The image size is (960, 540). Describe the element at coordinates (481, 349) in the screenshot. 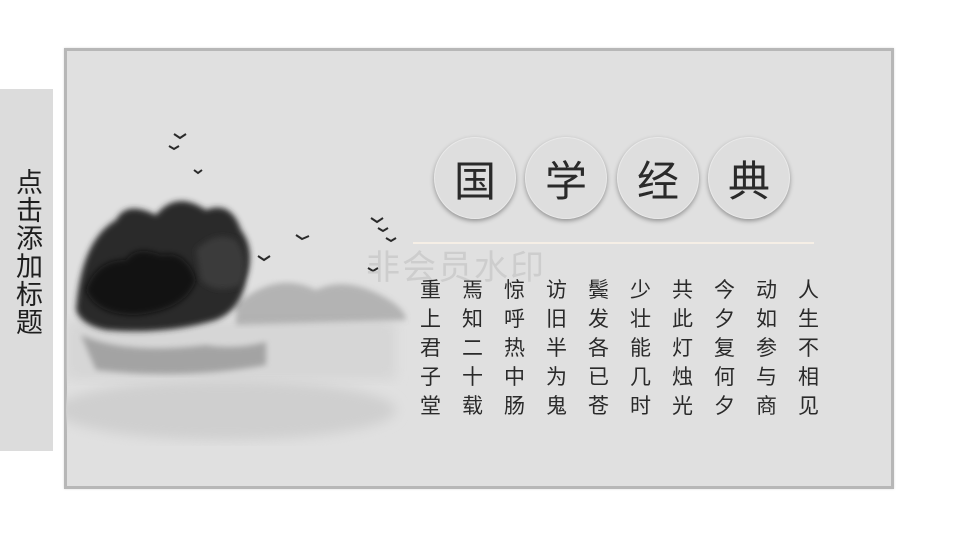

I see `poem-column: 焉 知 二 十 载` at that location.